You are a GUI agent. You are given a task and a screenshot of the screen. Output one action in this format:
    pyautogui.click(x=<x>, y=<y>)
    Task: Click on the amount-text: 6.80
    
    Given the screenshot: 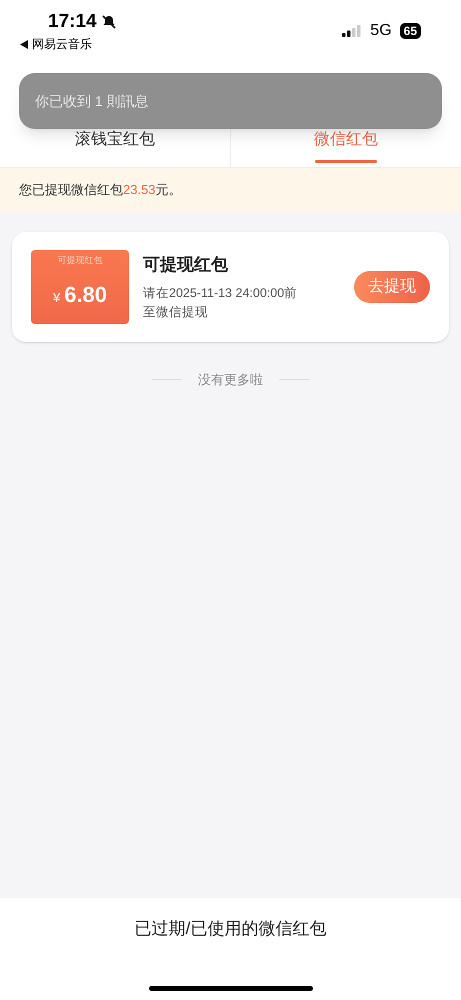 What is the action you would take?
    pyautogui.click(x=86, y=294)
    